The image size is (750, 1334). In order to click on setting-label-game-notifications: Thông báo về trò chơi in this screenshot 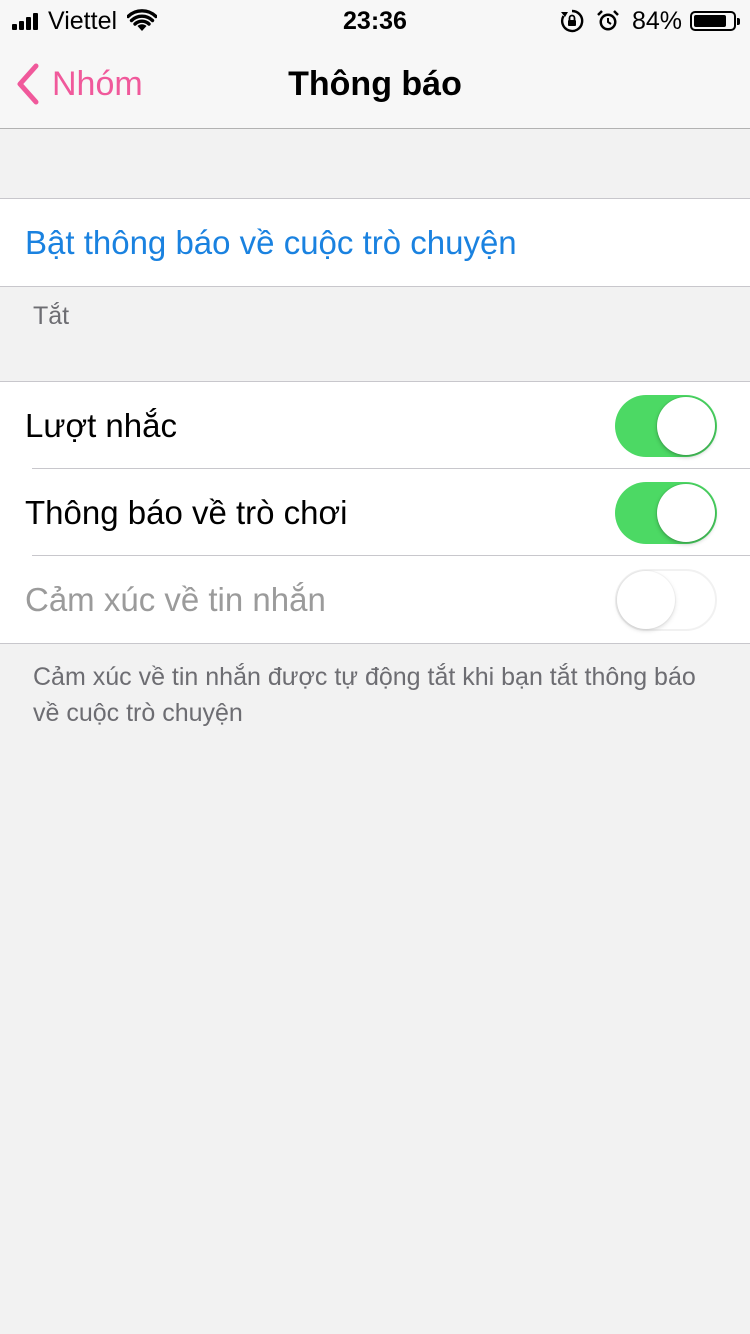, I will do `click(186, 512)`.